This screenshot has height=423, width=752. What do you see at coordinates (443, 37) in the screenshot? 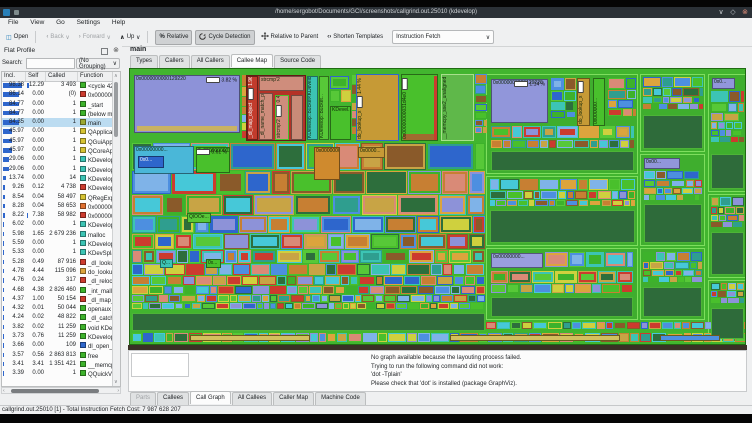
I see `event-type-select: Instruction Fetch ∨` at bounding box center [443, 37].